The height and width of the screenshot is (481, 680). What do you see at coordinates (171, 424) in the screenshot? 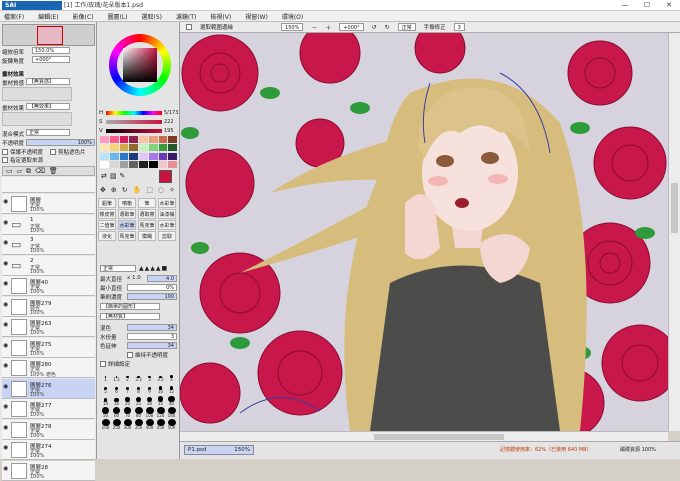
I see `brush-size-preset: 500` at bounding box center [171, 424].